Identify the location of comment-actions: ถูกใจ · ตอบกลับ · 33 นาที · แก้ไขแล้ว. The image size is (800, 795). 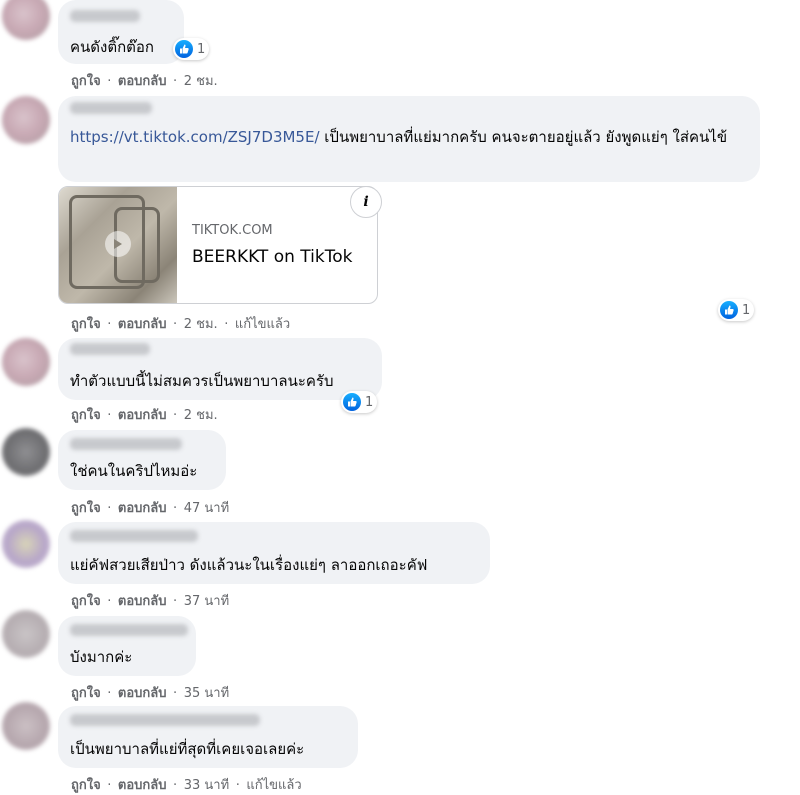
(186, 784).